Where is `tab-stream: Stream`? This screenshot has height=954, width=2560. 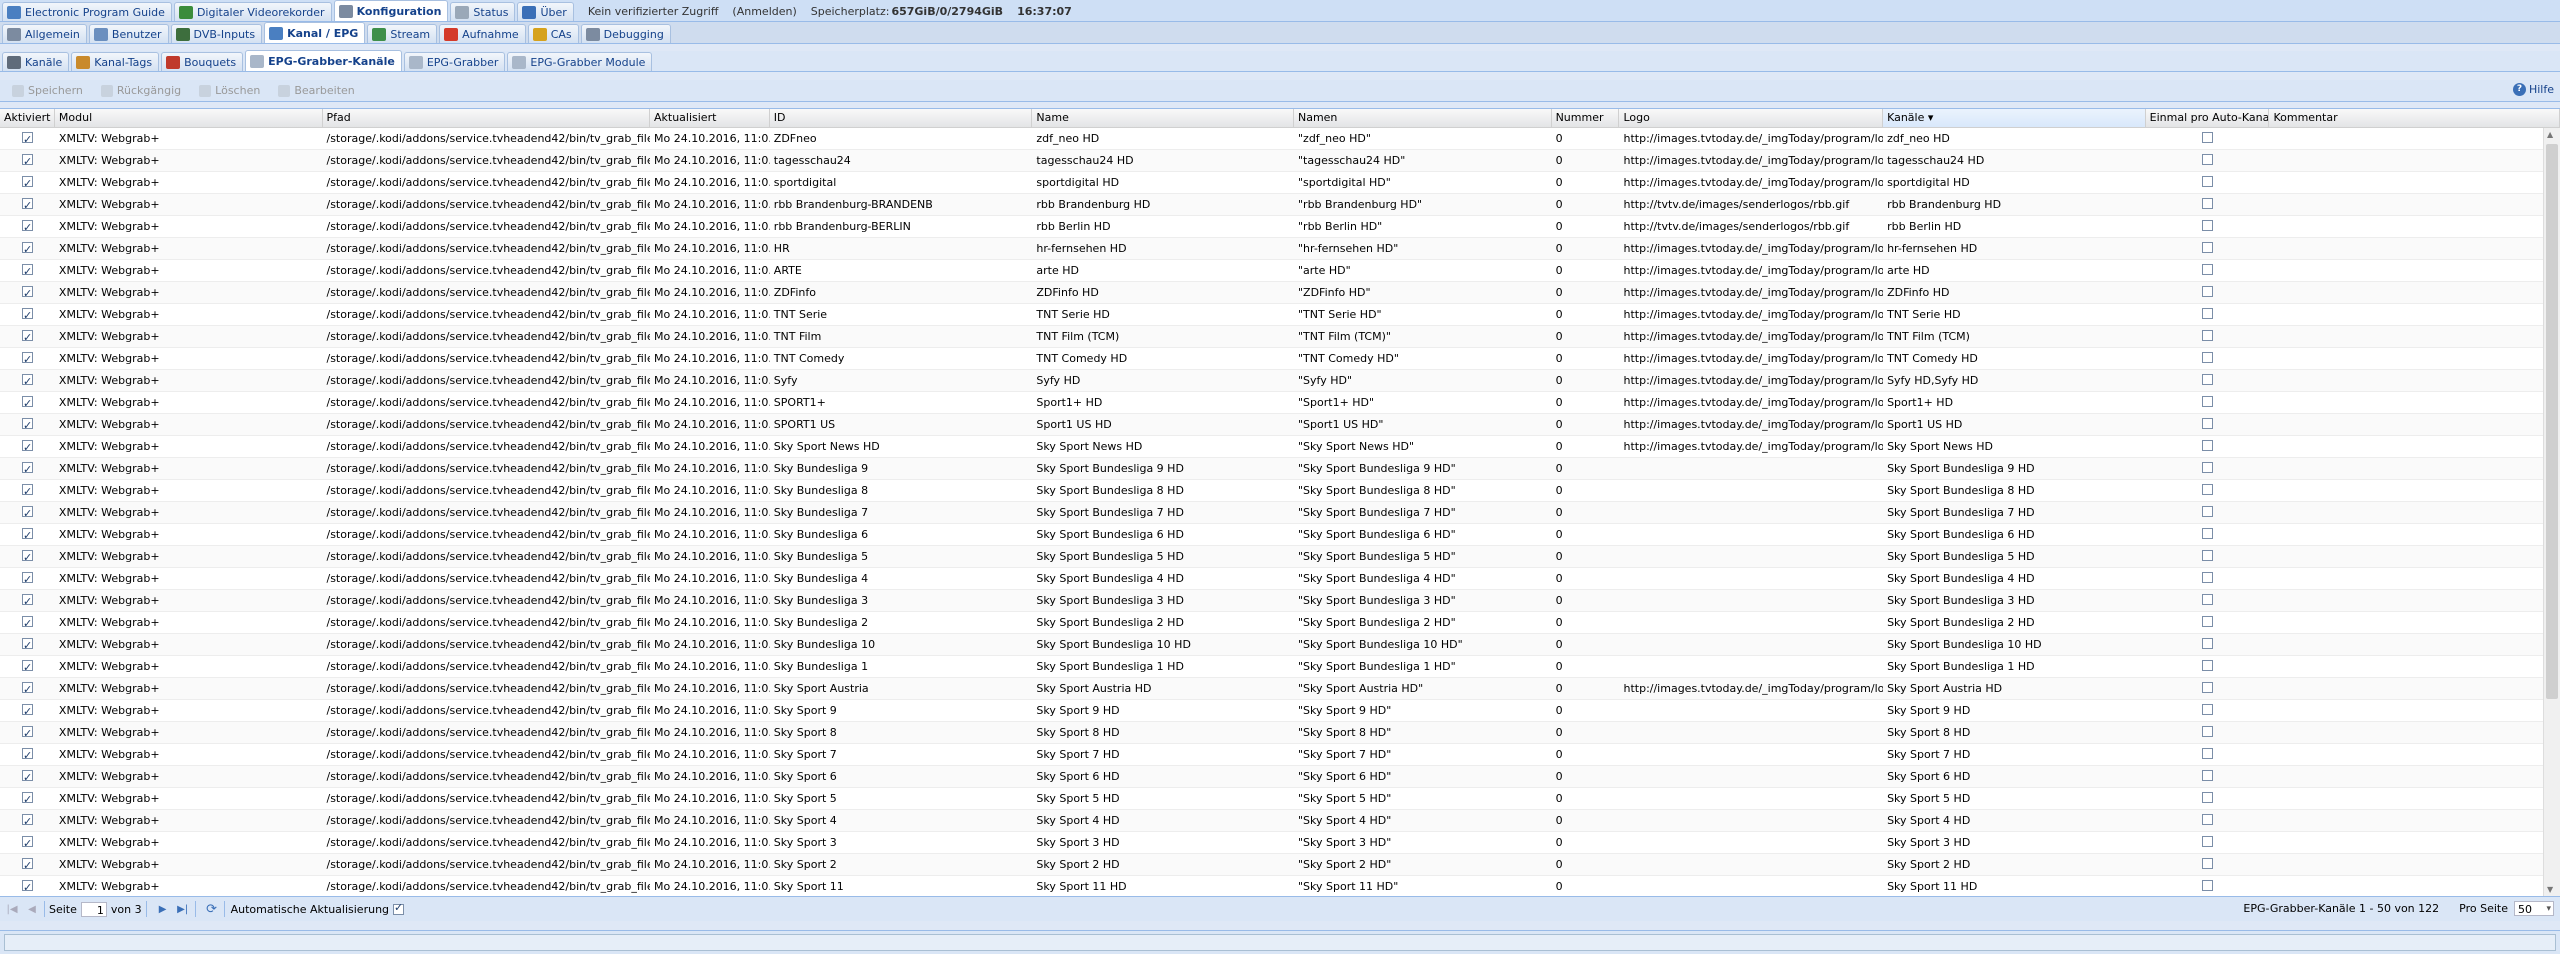 tab-stream: Stream is located at coordinates (402, 33).